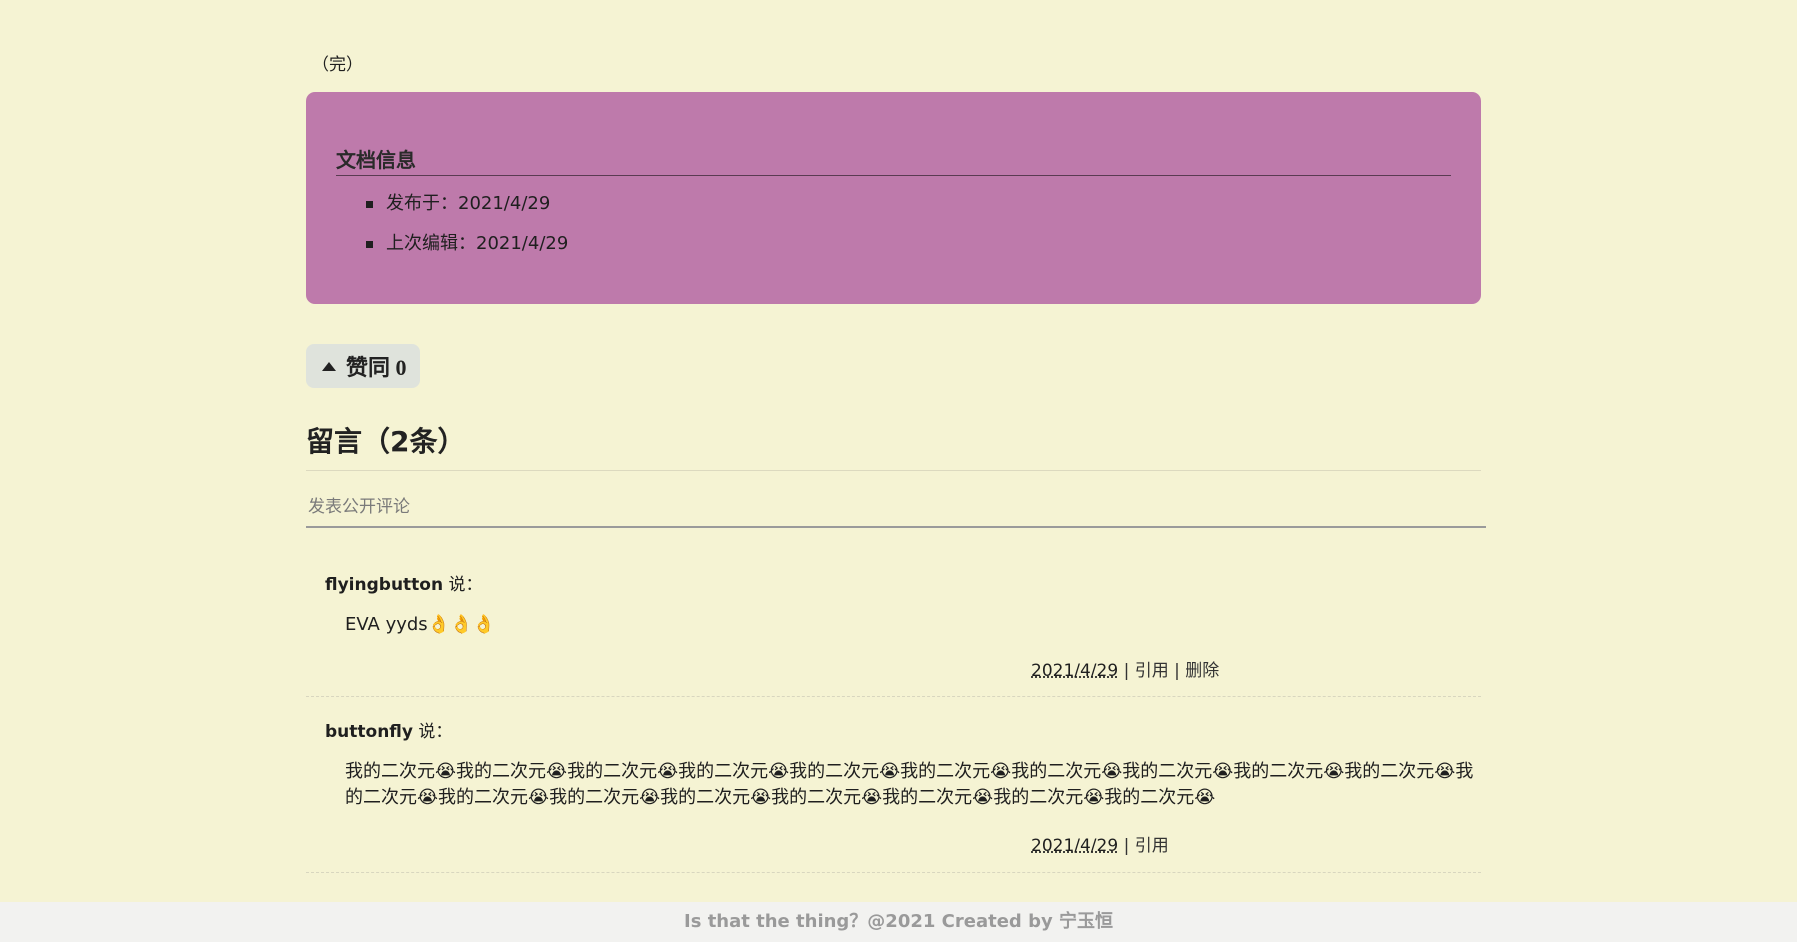 This screenshot has width=1797, height=942. I want to click on doc-info-box: 文档信息 发布于：2021/4/29 上次编辑：2021/4/29, so click(893, 198).